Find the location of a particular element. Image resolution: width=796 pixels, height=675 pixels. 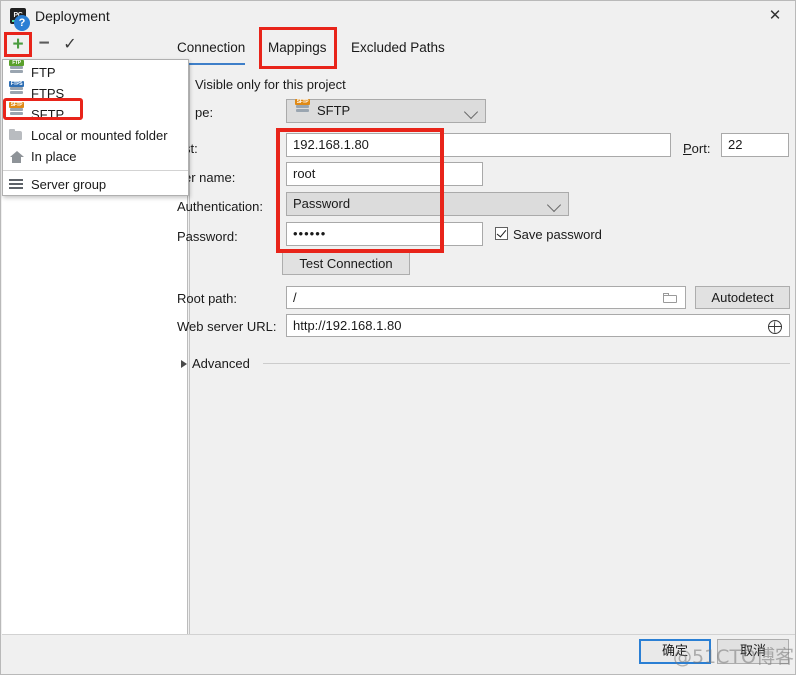

authentication-label: Authentication: is located at coordinates (220, 206).